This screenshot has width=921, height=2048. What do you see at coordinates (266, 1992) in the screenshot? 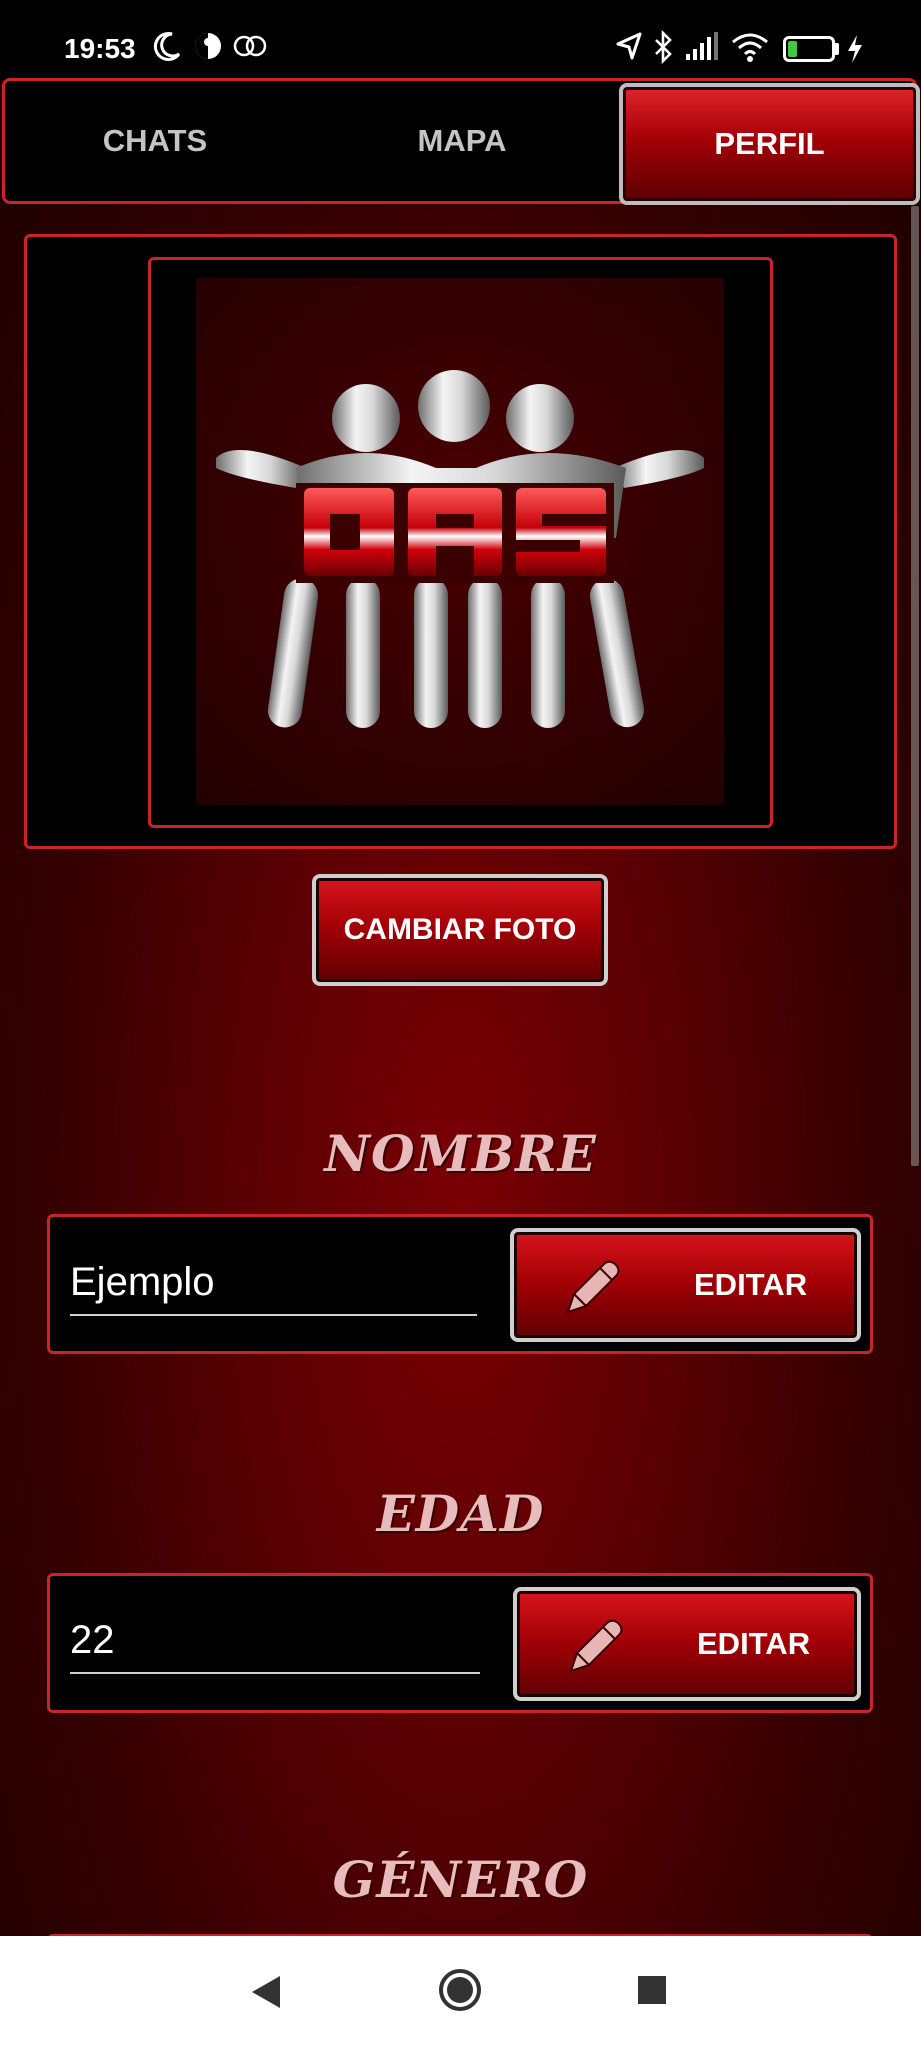
I see `back-icon` at bounding box center [266, 1992].